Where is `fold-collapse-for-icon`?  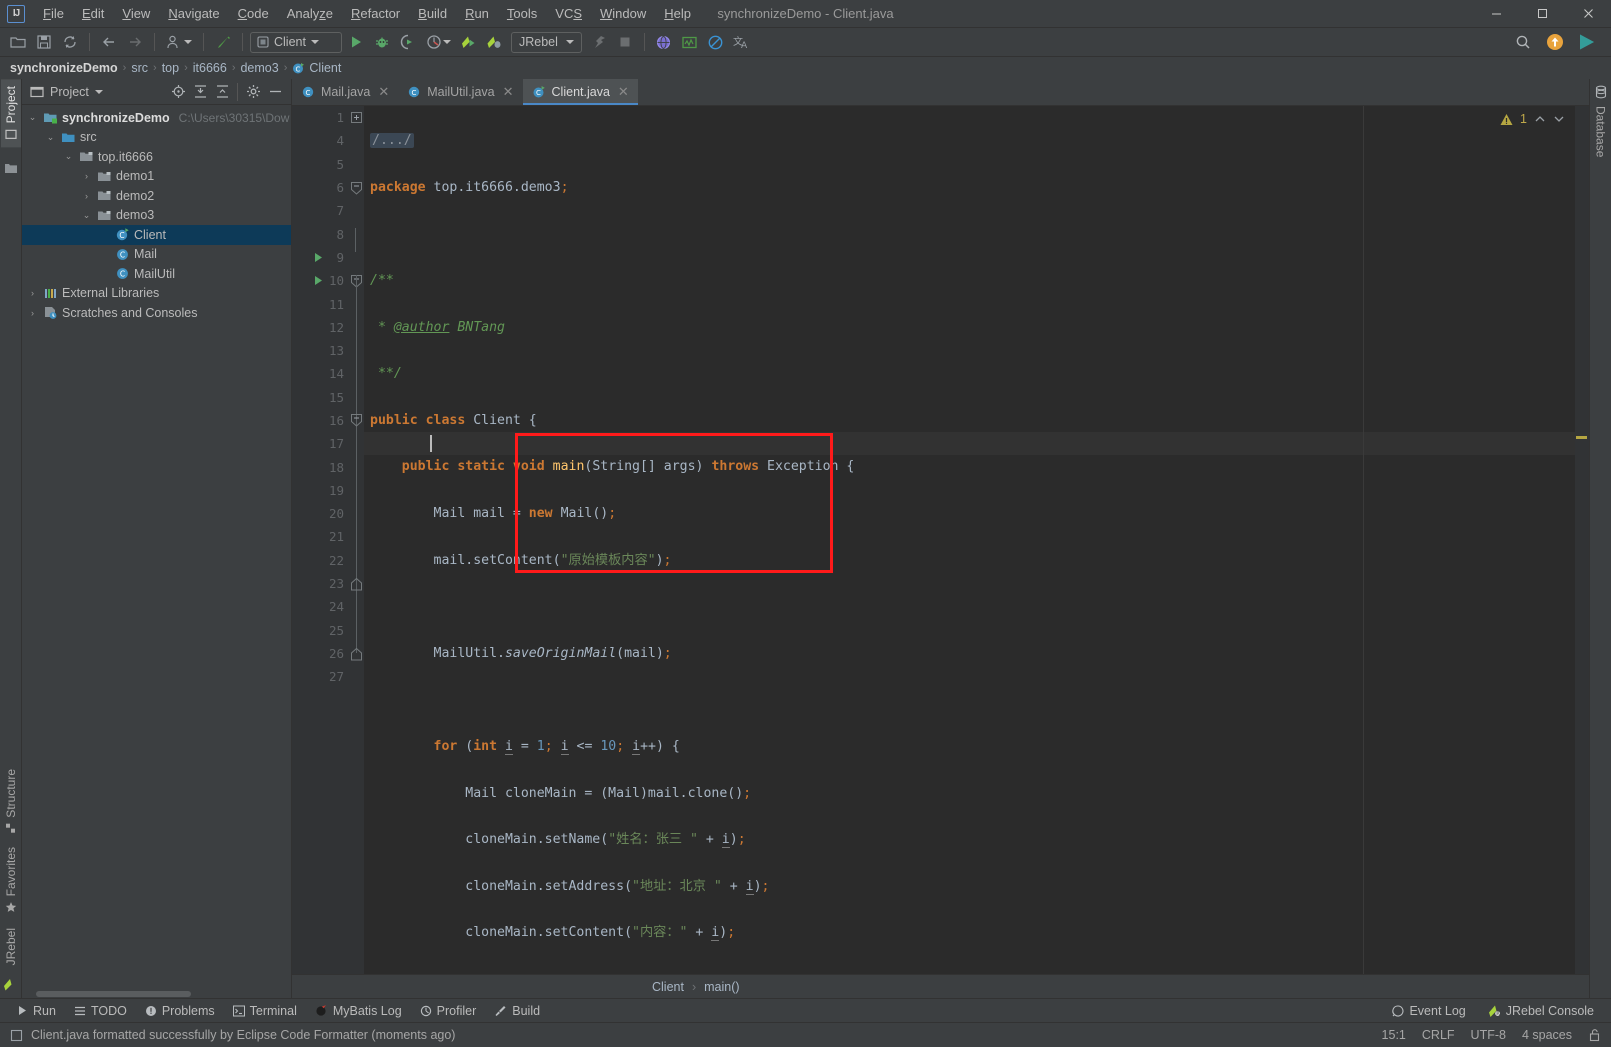 fold-collapse-for-icon is located at coordinates (356, 420).